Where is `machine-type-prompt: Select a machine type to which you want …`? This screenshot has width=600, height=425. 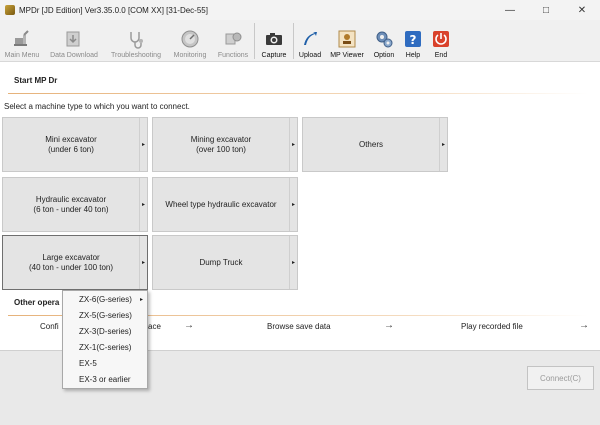 machine-type-prompt: Select a machine type to which you want … is located at coordinates (97, 106).